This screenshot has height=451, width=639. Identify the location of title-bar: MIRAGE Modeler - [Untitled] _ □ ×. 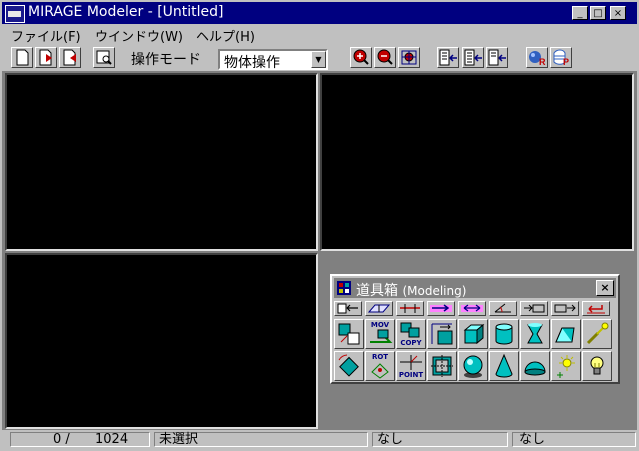
(319, 13).